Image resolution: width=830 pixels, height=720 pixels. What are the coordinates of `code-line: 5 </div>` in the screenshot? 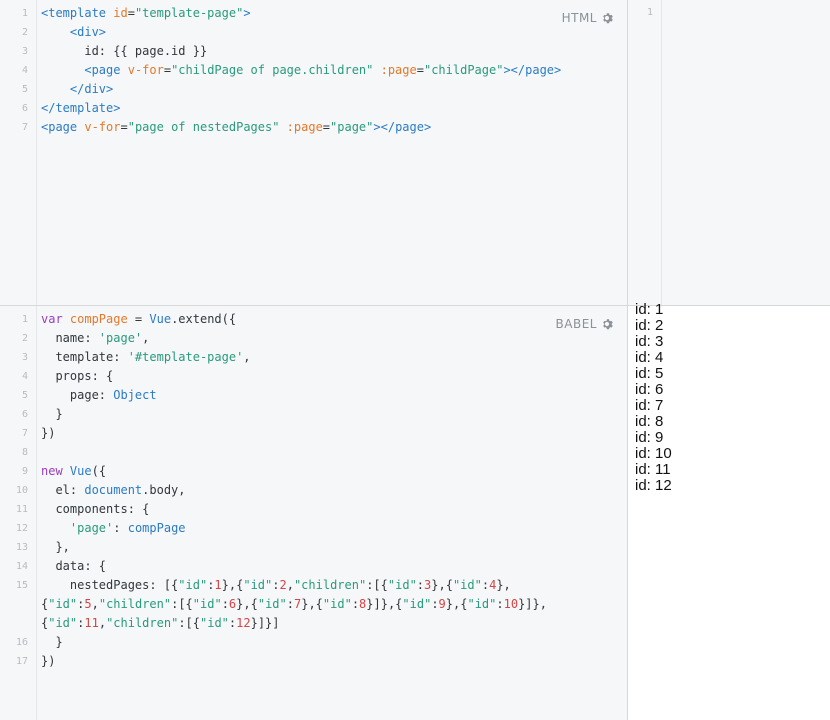 It's located at (313, 89).